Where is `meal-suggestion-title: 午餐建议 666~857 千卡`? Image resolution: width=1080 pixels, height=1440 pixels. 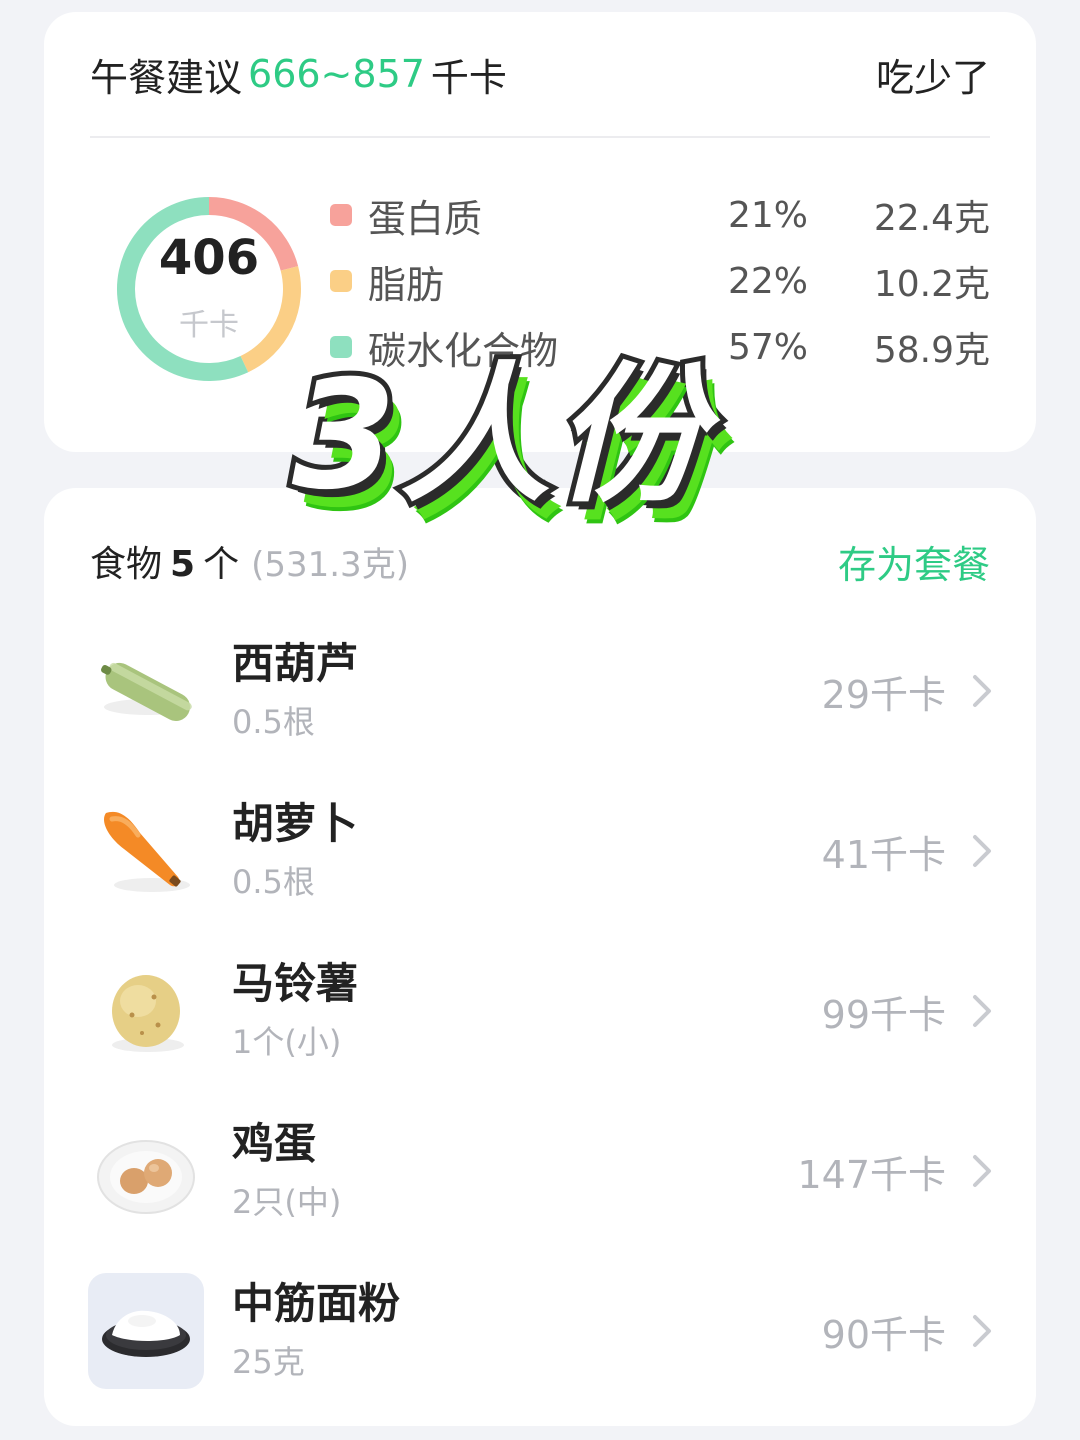
meal-suggestion-title: 午餐建议 666~857 千卡 is located at coordinates (298, 74).